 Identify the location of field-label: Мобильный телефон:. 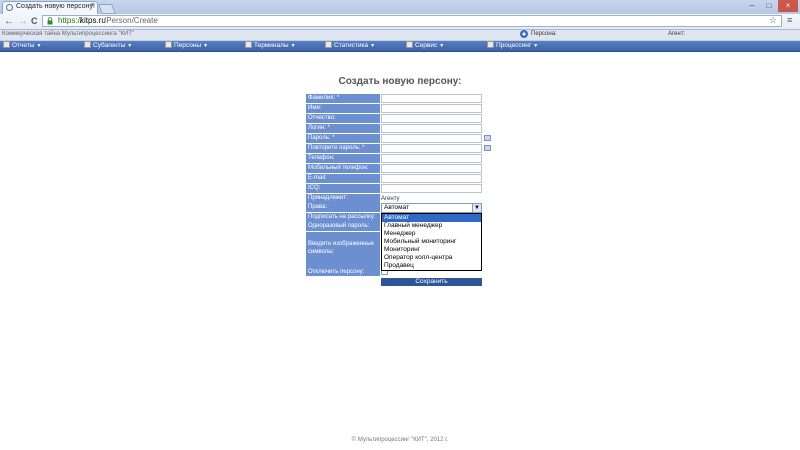
(343, 168).